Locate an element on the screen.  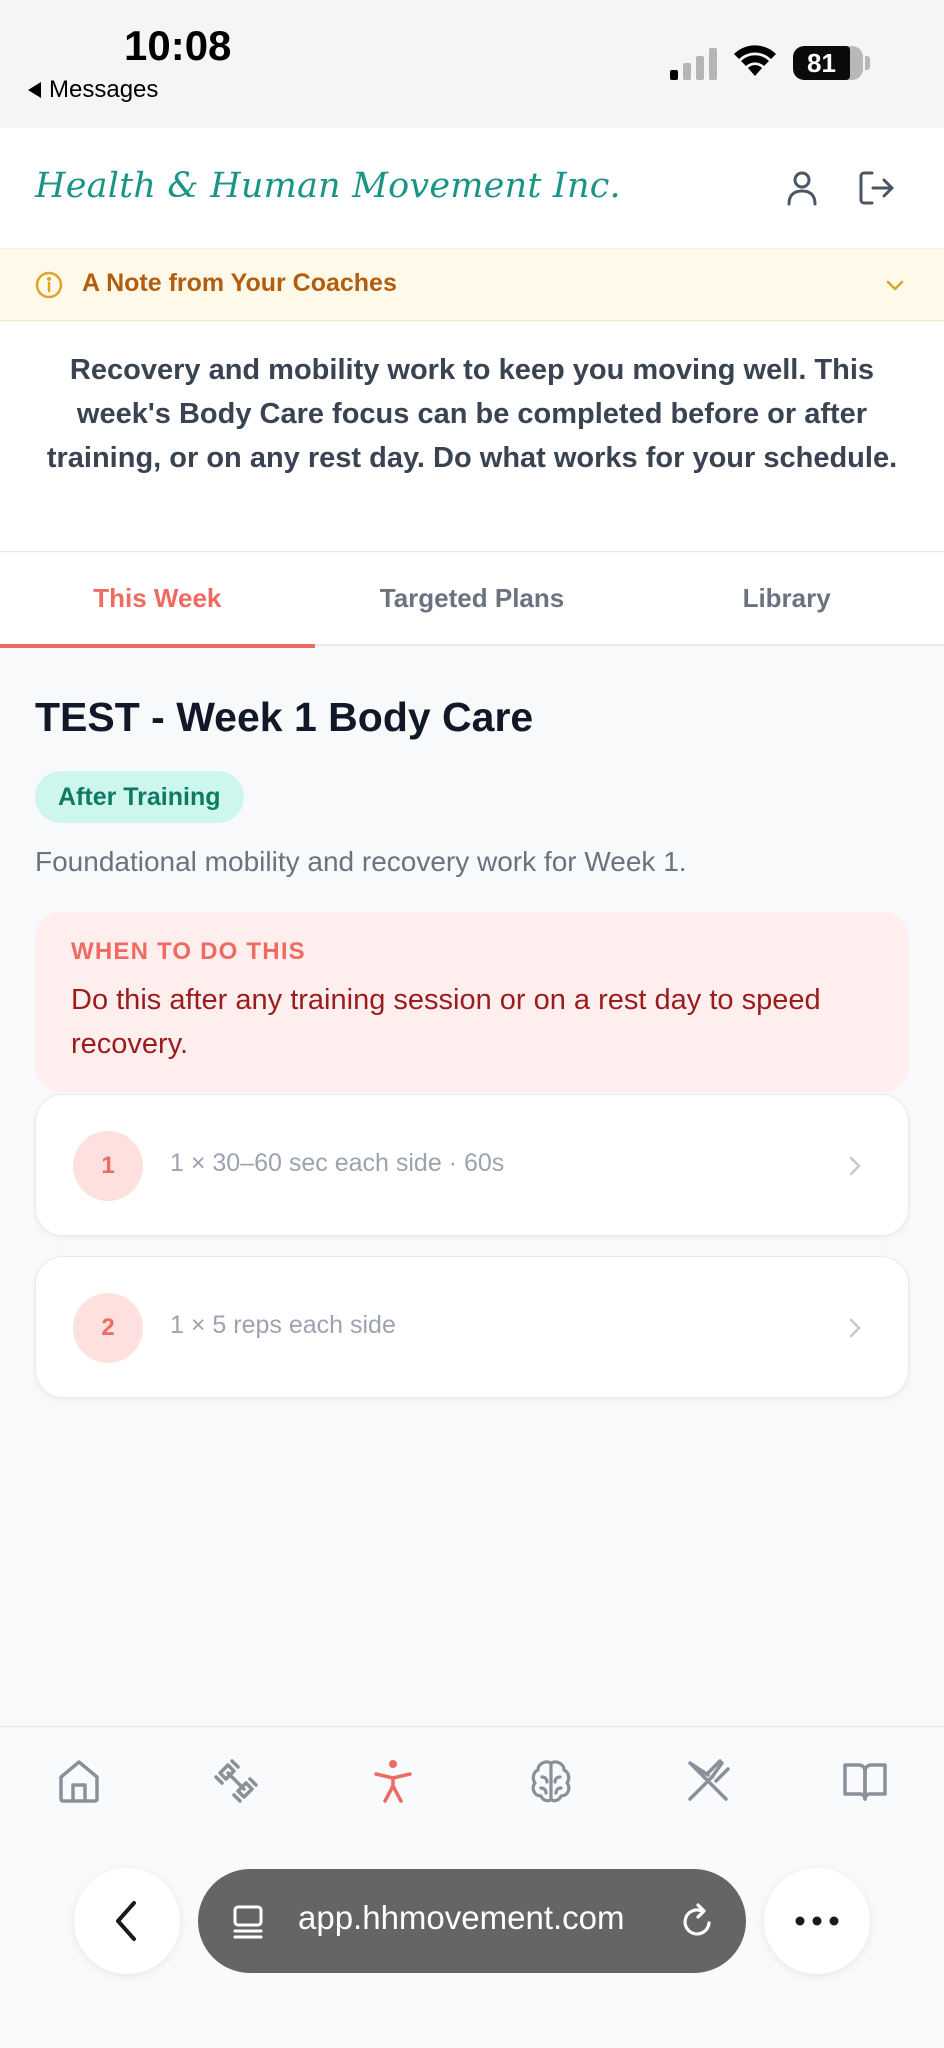
logout-icon is located at coordinates (876, 188).